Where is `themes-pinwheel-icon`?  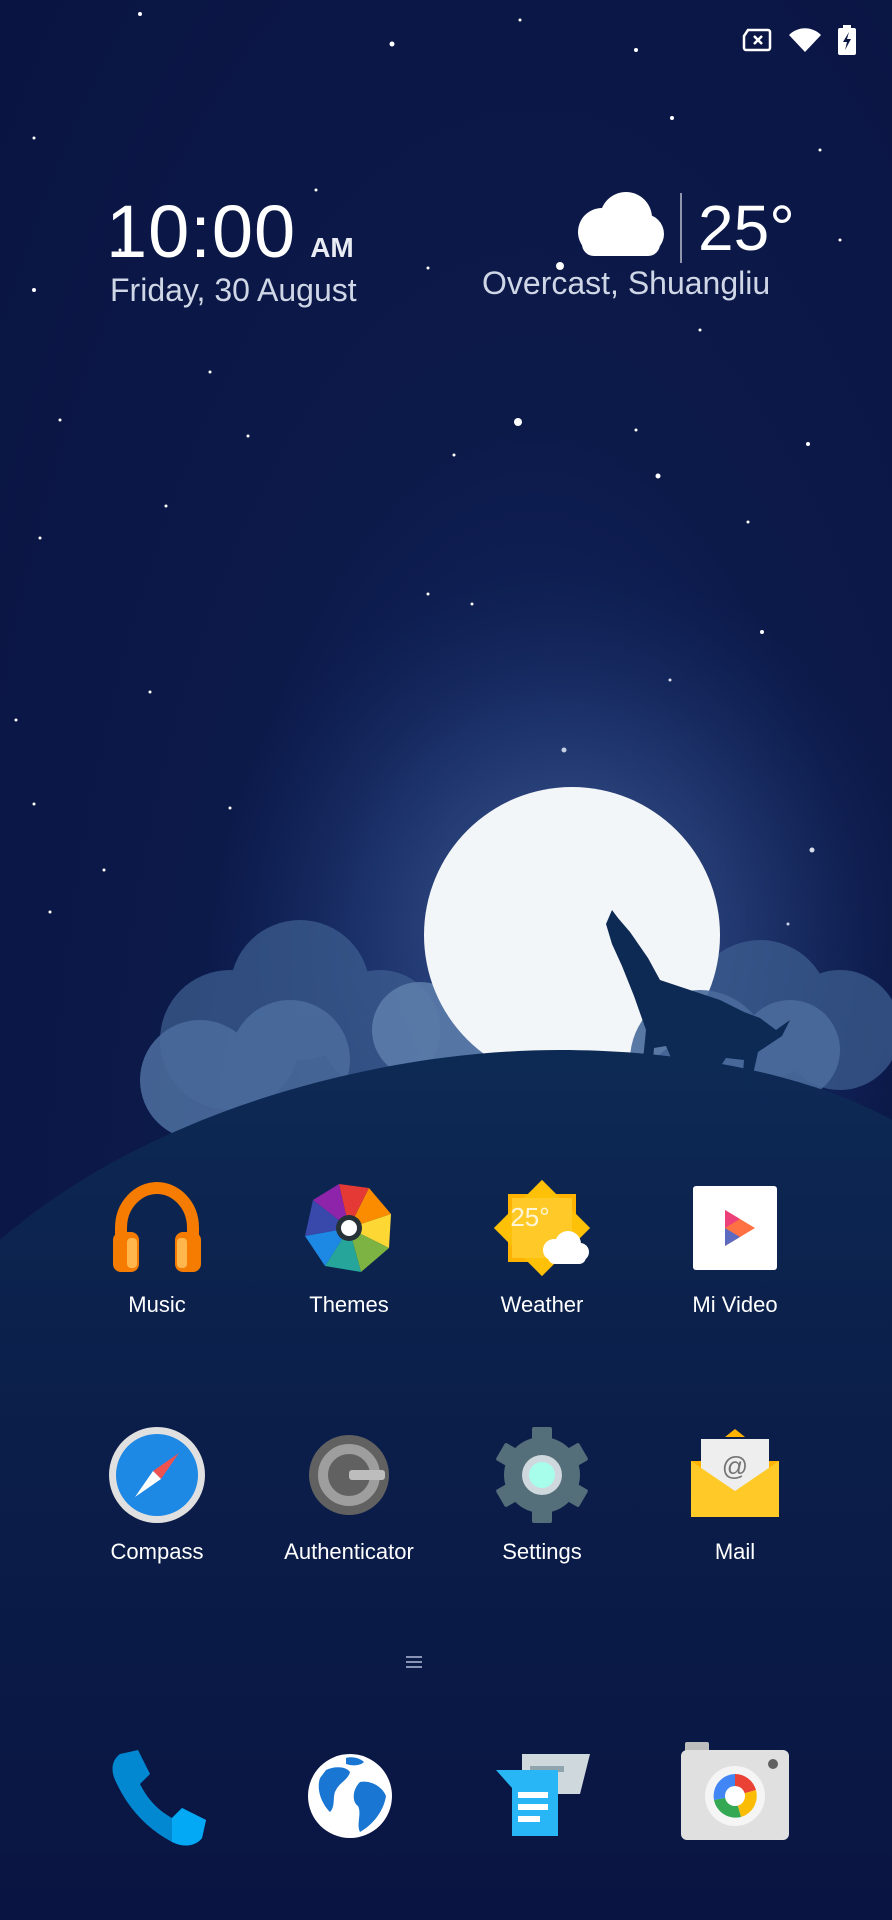 themes-pinwheel-icon is located at coordinates (349, 1228).